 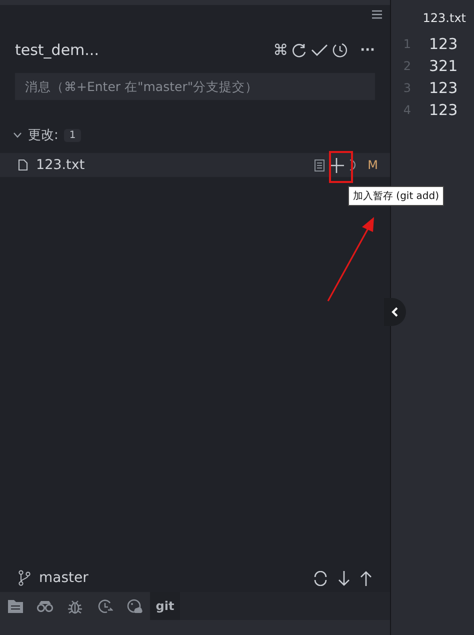 I want to click on commit-message-field: 消息（⌘+Enter 在"master"分支提交）, so click(x=195, y=86).